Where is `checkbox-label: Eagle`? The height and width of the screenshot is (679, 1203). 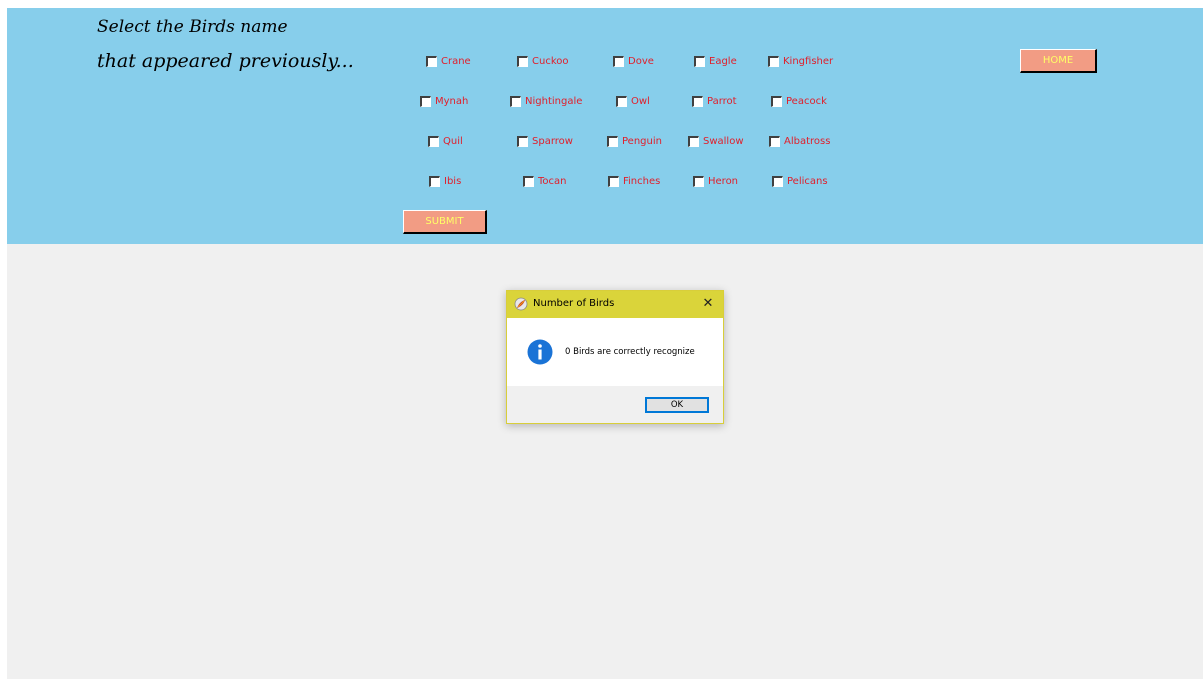
checkbox-label: Eagle is located at coordinates (723, 61).